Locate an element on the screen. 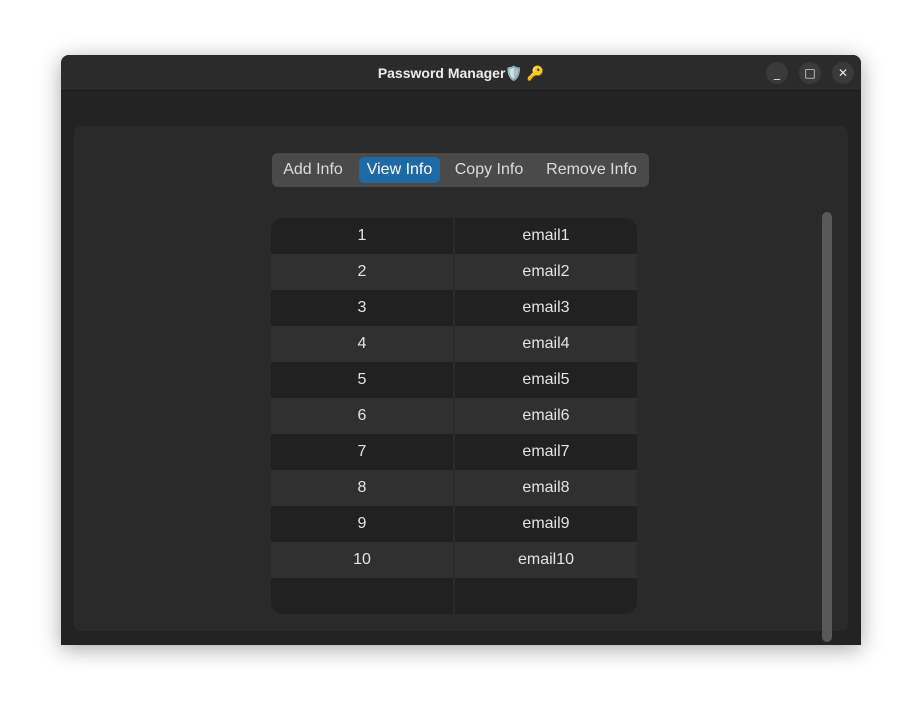 Image resolution: width=922 pixels, height=712 pixels. tab-remove-info: Remove Info is located at coordinates (591, 170).